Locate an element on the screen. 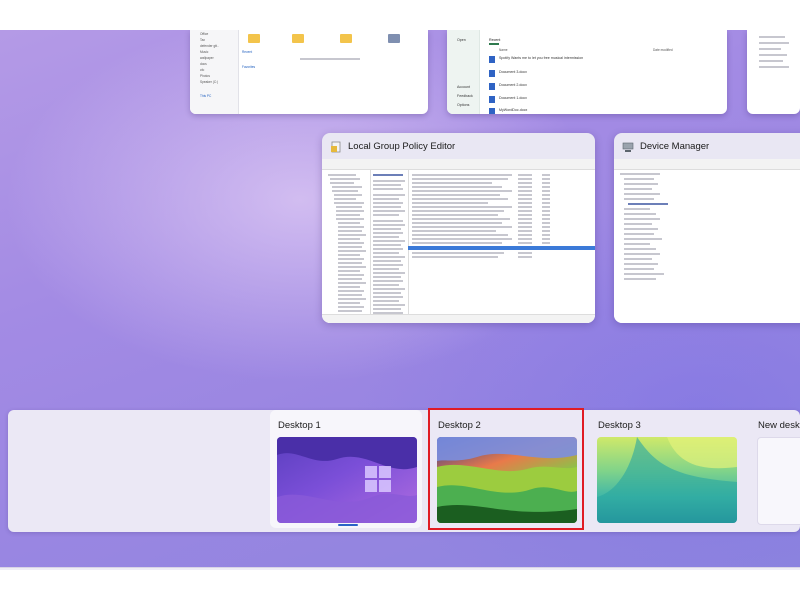 The width and height of the screenshot is (800, 600). sidebar-item: Speaker (C:) is located at coordinates (209, 82).